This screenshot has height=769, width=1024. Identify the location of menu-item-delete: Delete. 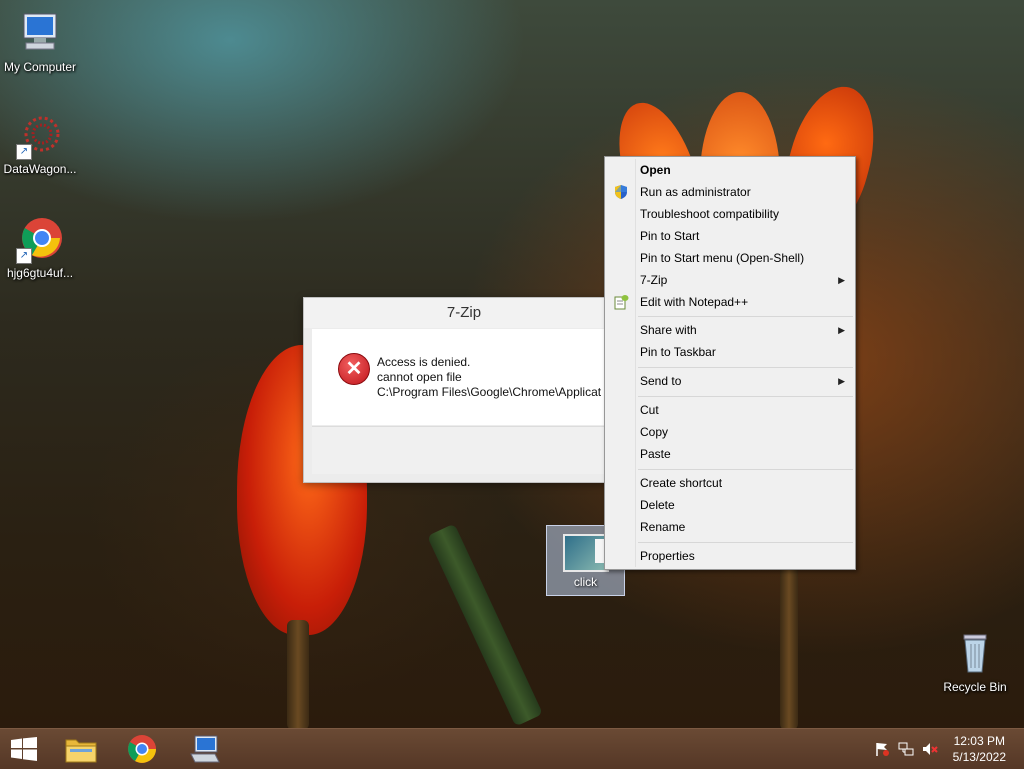
(730, 505).